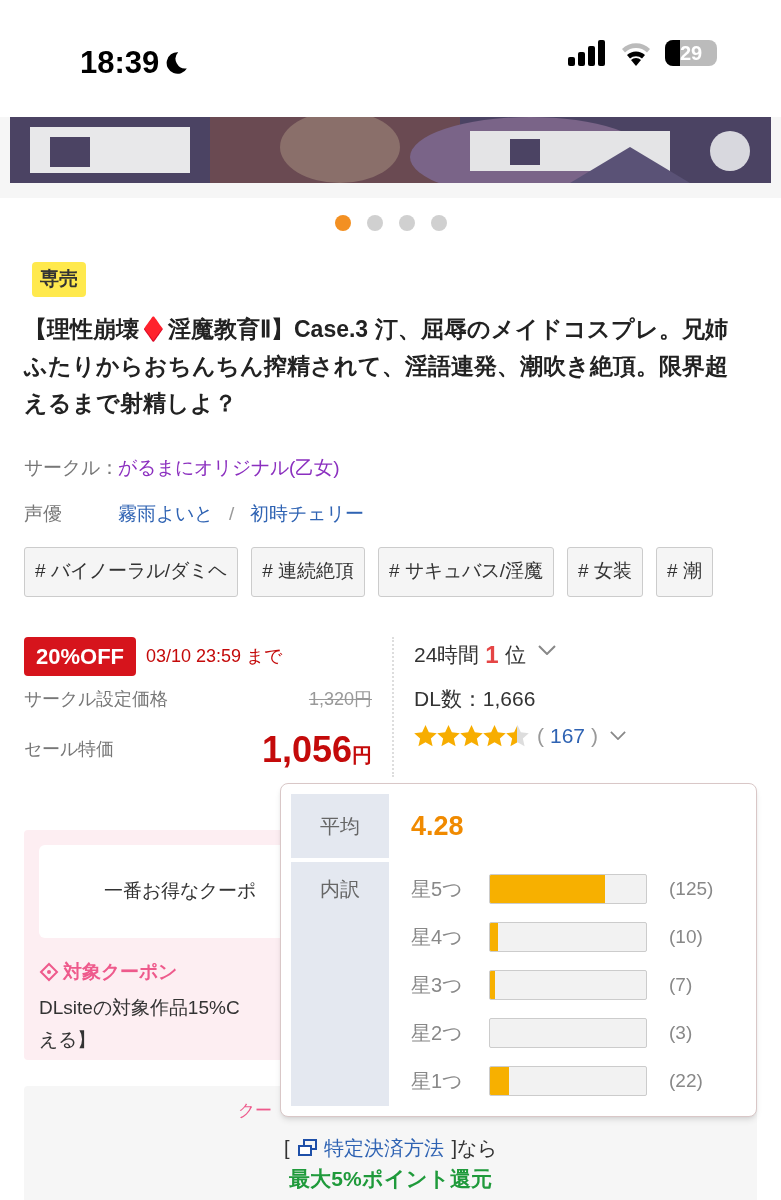 The width and height of the screenshot is (781, 1200). I want to click on average-label: 平均, so click(340, 826).